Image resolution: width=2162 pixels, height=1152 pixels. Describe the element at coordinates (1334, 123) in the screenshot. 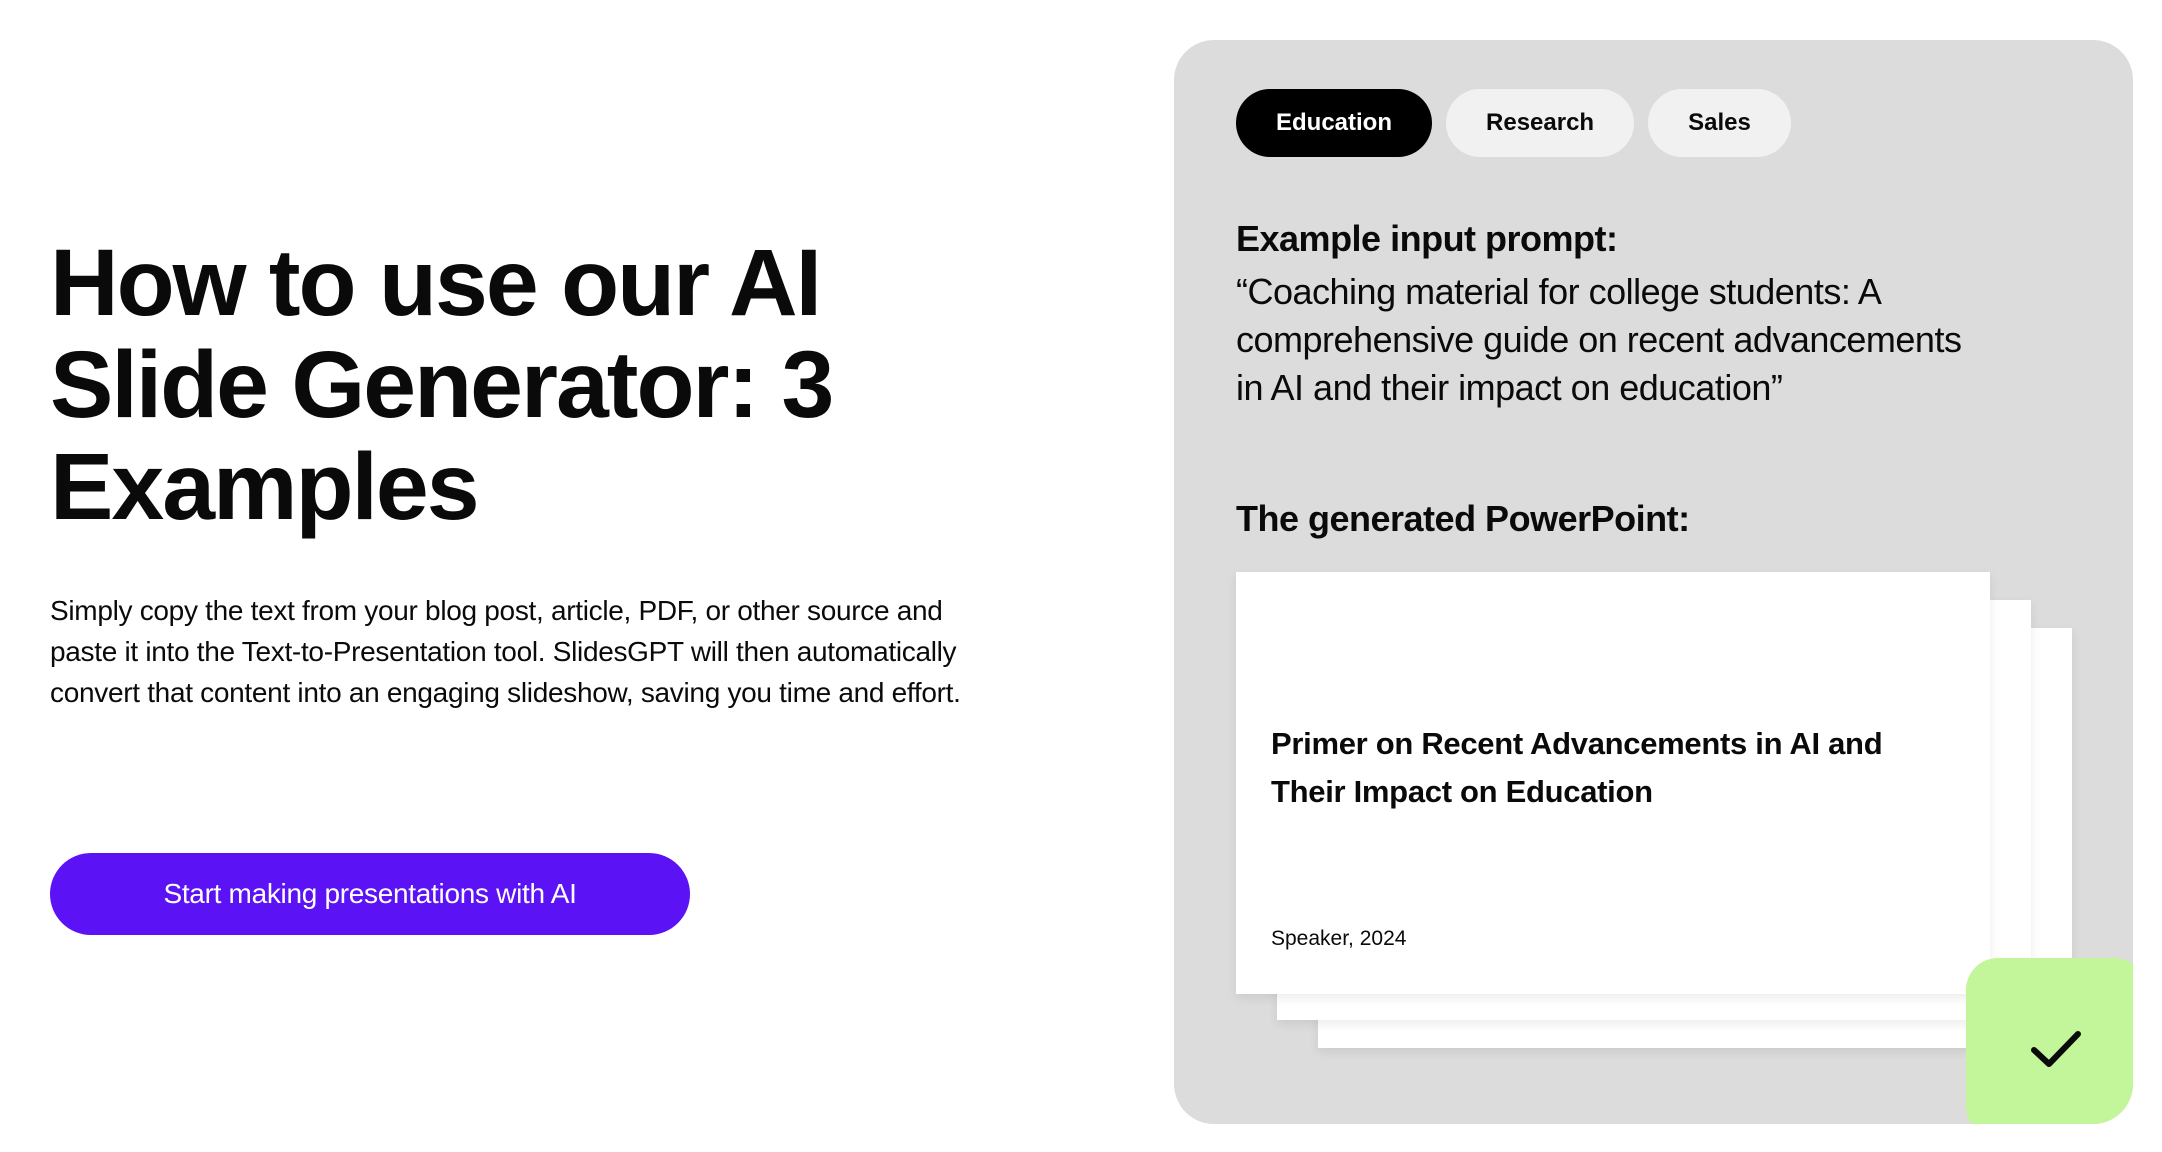

I see `tab-education: Education` at that location.